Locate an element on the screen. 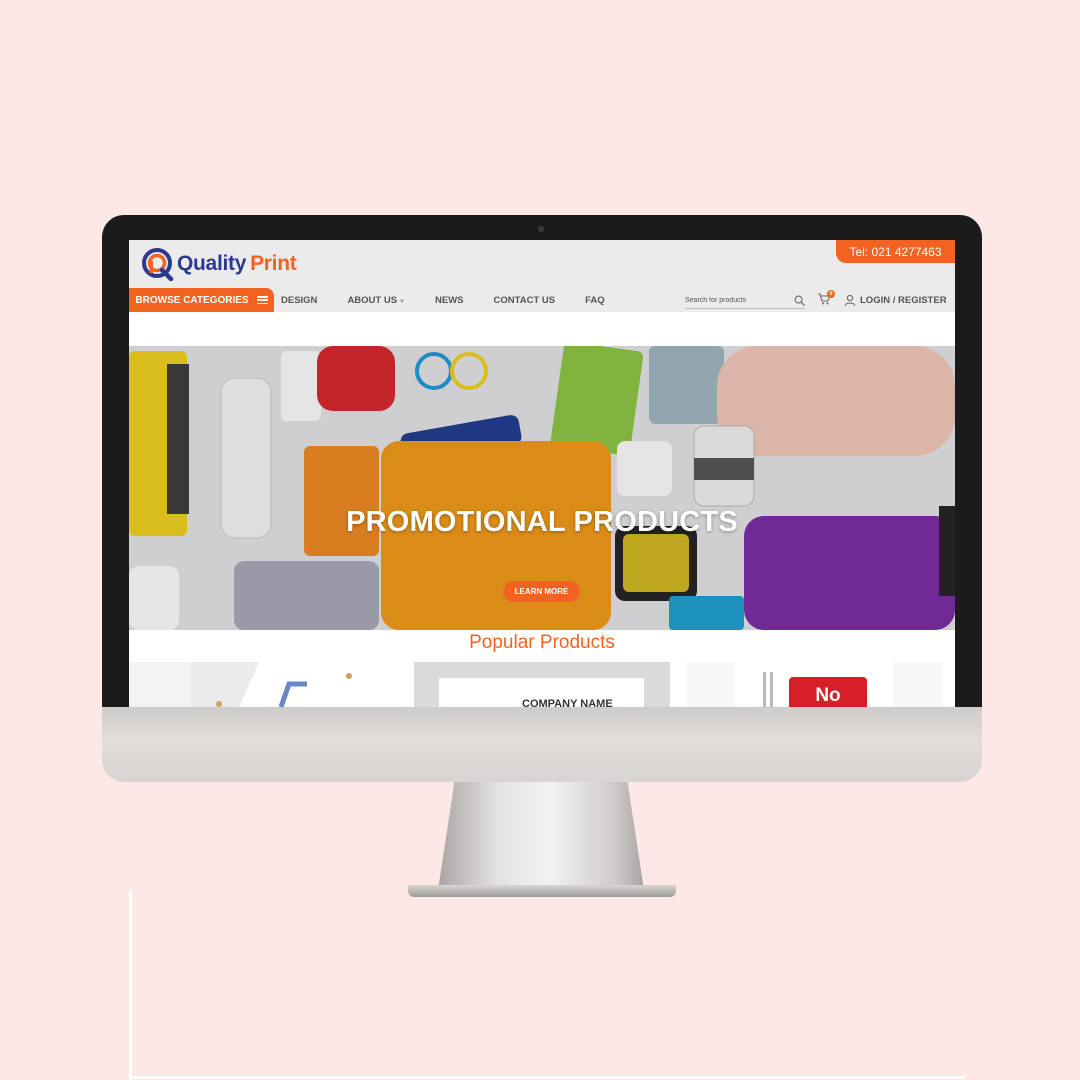 The width and height of the screenshot is (1080, 1080). monitor-chin is located at coordinates (542, 744).